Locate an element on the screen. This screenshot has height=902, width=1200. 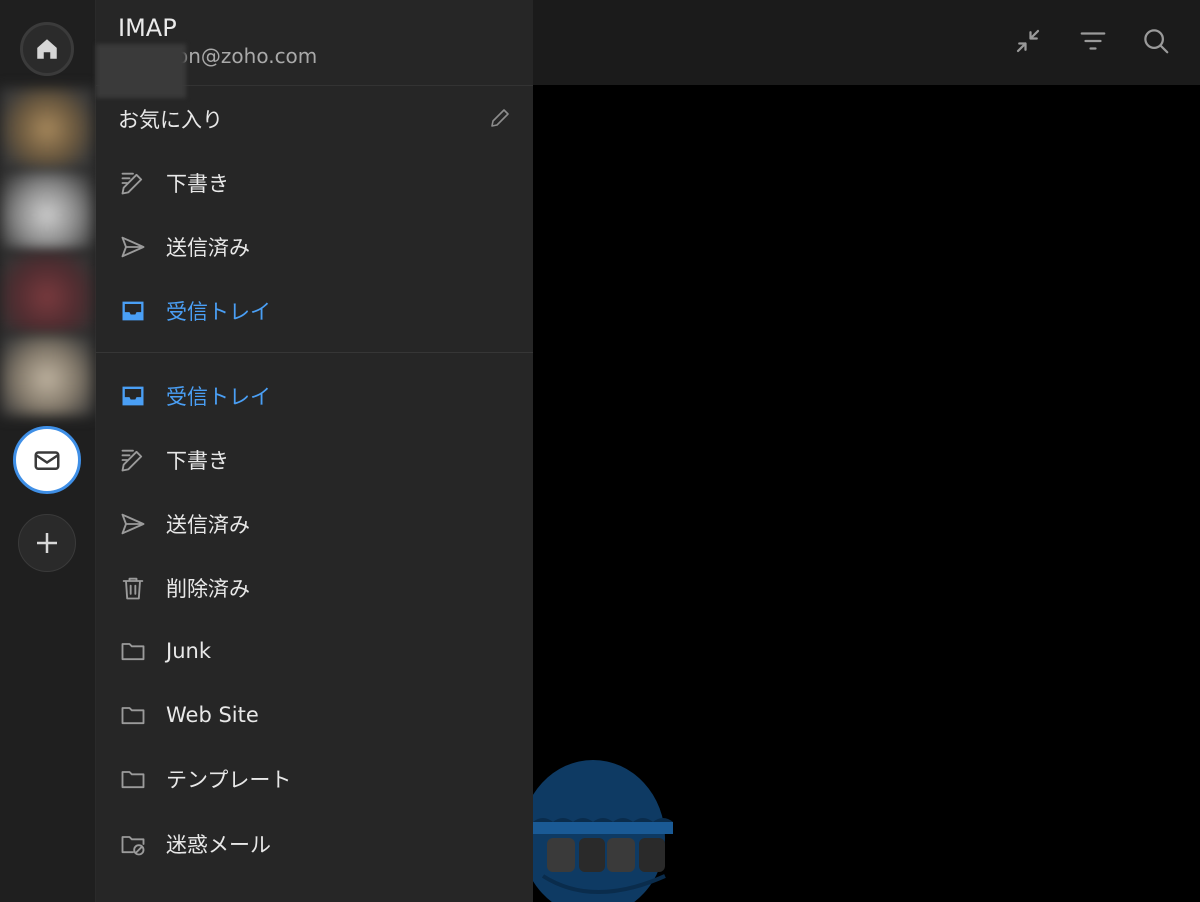
folder-label: 迷惑メール is located at coordinates (218, 845).